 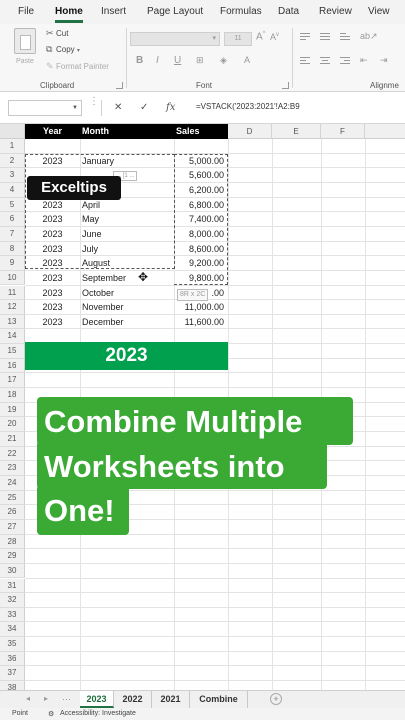 What do you see at coordinates (12, 219) in the screenshot?
I see `row-header: 6` at bounding box center [12, 219].